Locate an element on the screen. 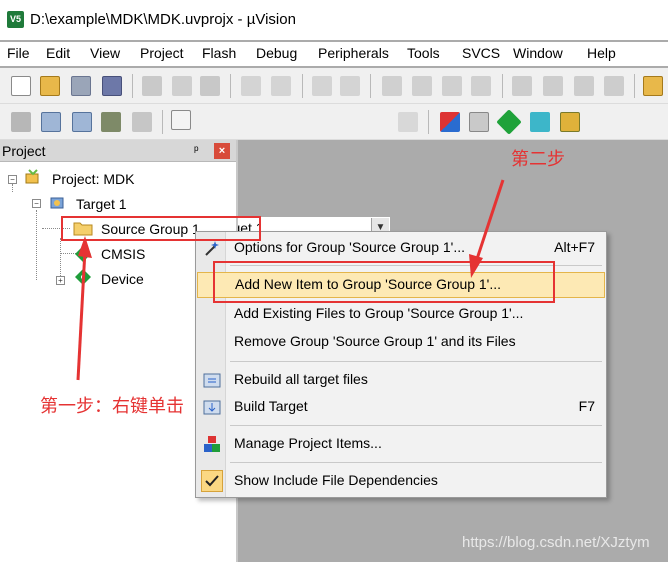  watermark: https://blog.csdn.net/XJztym is located at coordinates (556, 542).